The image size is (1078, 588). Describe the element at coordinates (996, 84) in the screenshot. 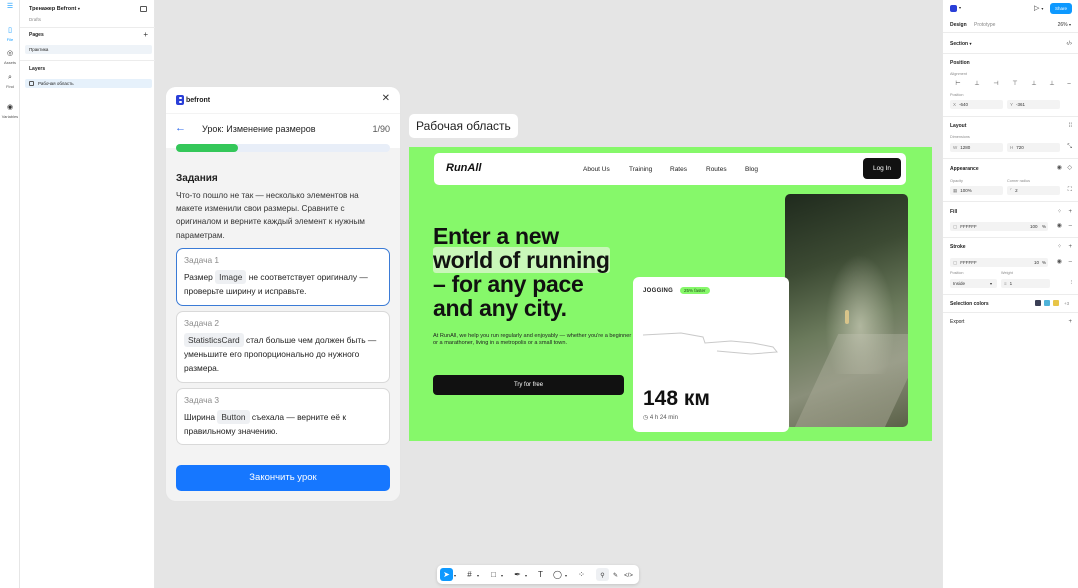

I see `align-right-icon: ⊣` at that location.